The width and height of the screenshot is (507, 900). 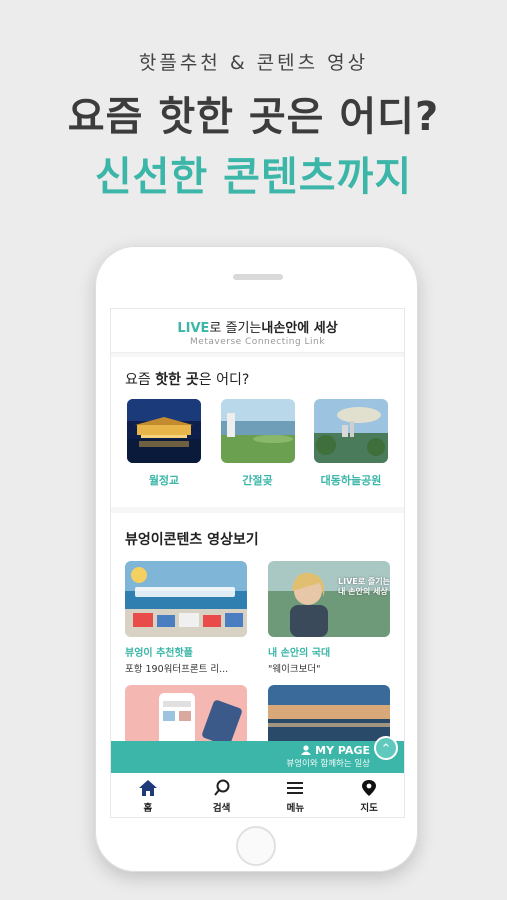 I want to click on mypage-title: MY PAGE, so click(x=240, y=750).